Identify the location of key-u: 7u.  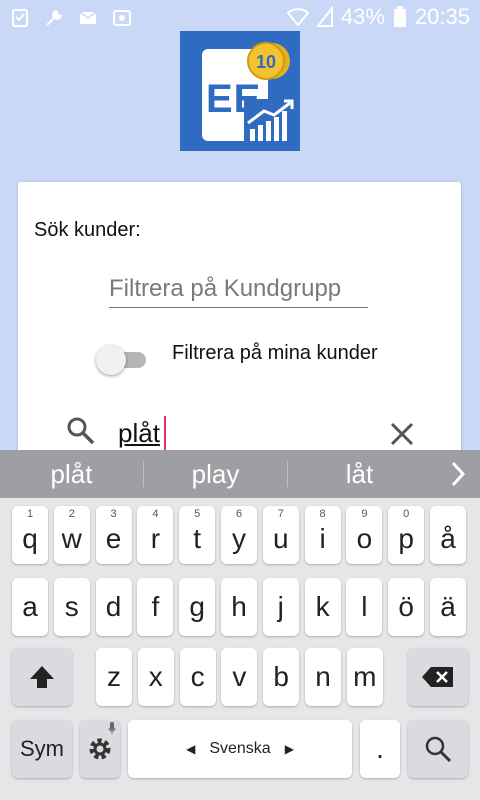
(280, 535).